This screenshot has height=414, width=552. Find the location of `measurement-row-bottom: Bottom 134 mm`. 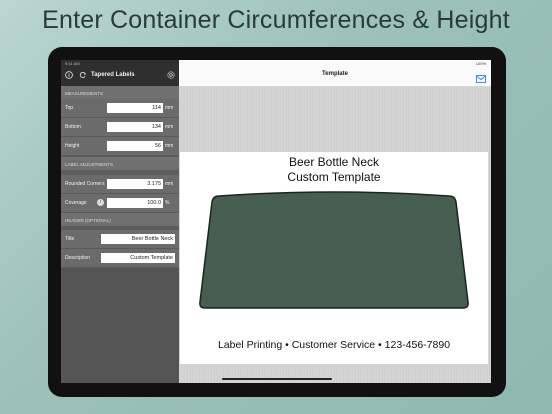

measurement-row-bottom: Bottom 134 mm is located at coordinates (120, 127).